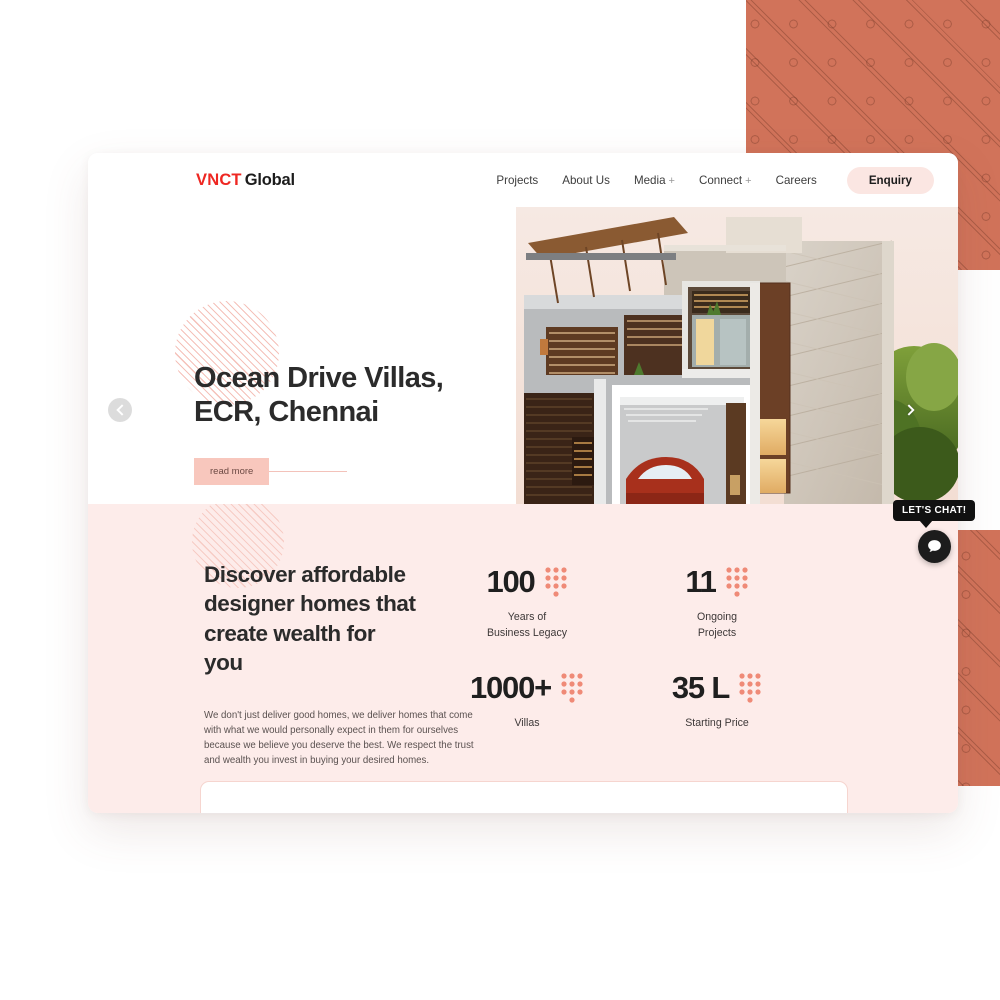  I want to click on stat-card-starting-price: 35 L Starting Price, so click(717, 725).